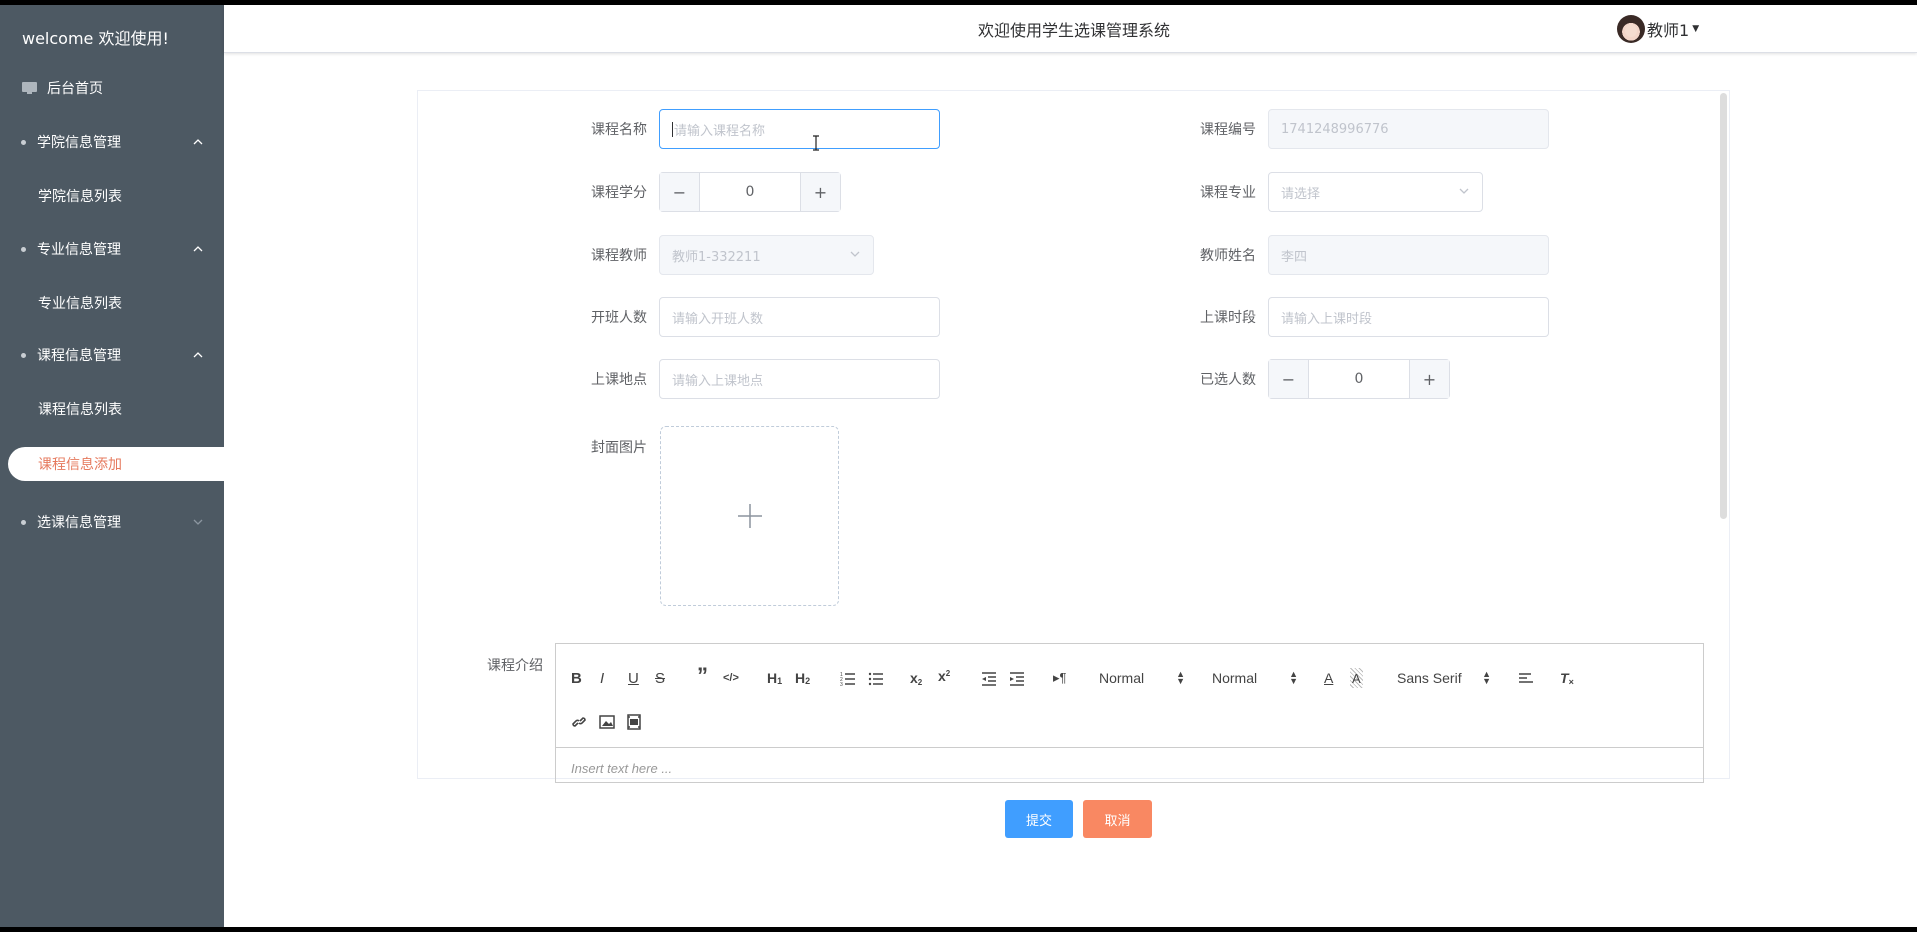 This screenshot has width=1917, height=932. Describe the element at coordinates (1289, 379) in the screenshot. I see `selected-decrement-button: −` at that location.